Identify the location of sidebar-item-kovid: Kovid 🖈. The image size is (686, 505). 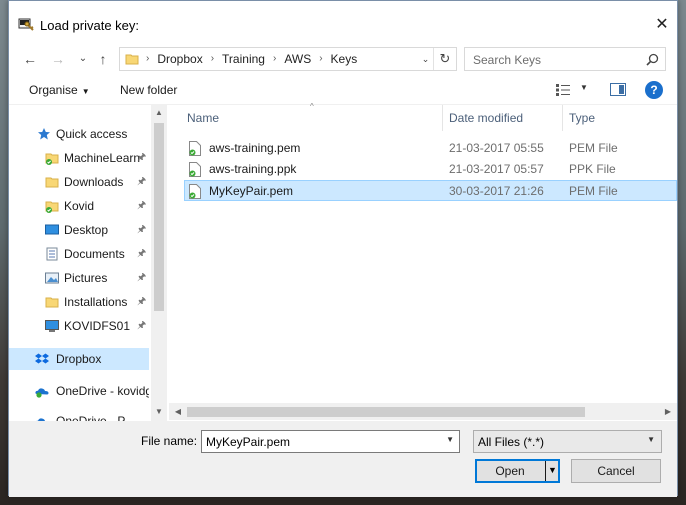
(79, 206).